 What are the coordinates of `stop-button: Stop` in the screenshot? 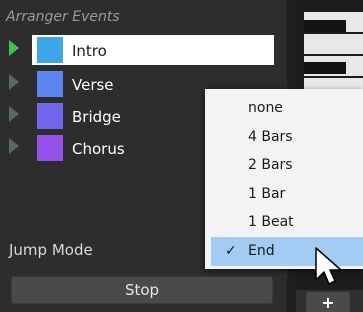 It's located at (142, 290).